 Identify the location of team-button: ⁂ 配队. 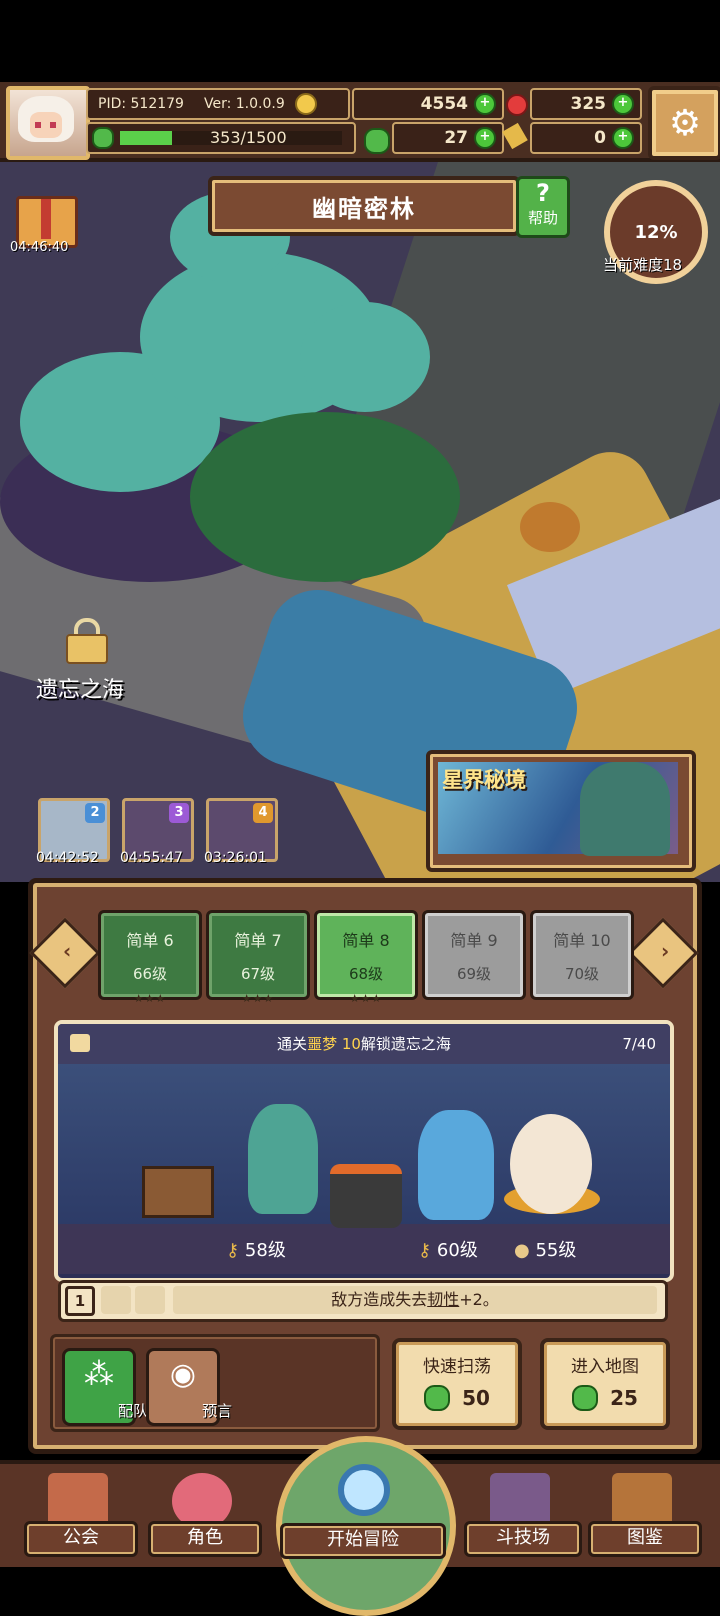
(105, 1387).